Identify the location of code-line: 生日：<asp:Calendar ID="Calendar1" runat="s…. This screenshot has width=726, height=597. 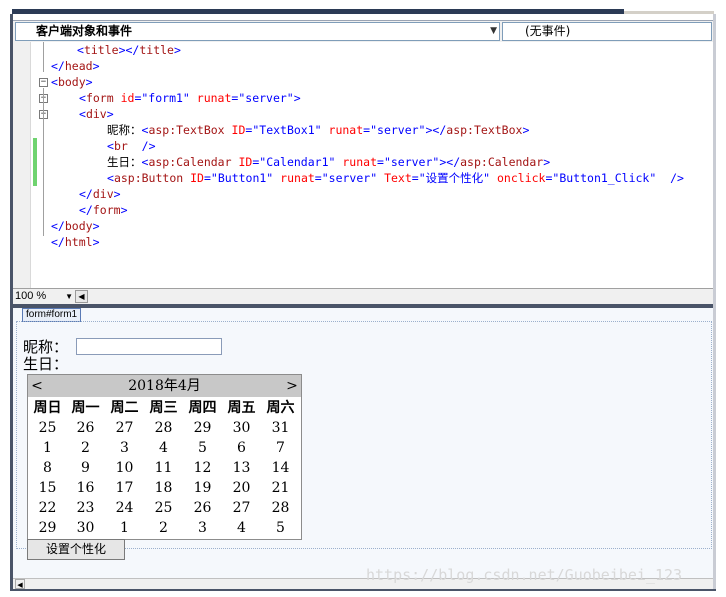
(329, 162).